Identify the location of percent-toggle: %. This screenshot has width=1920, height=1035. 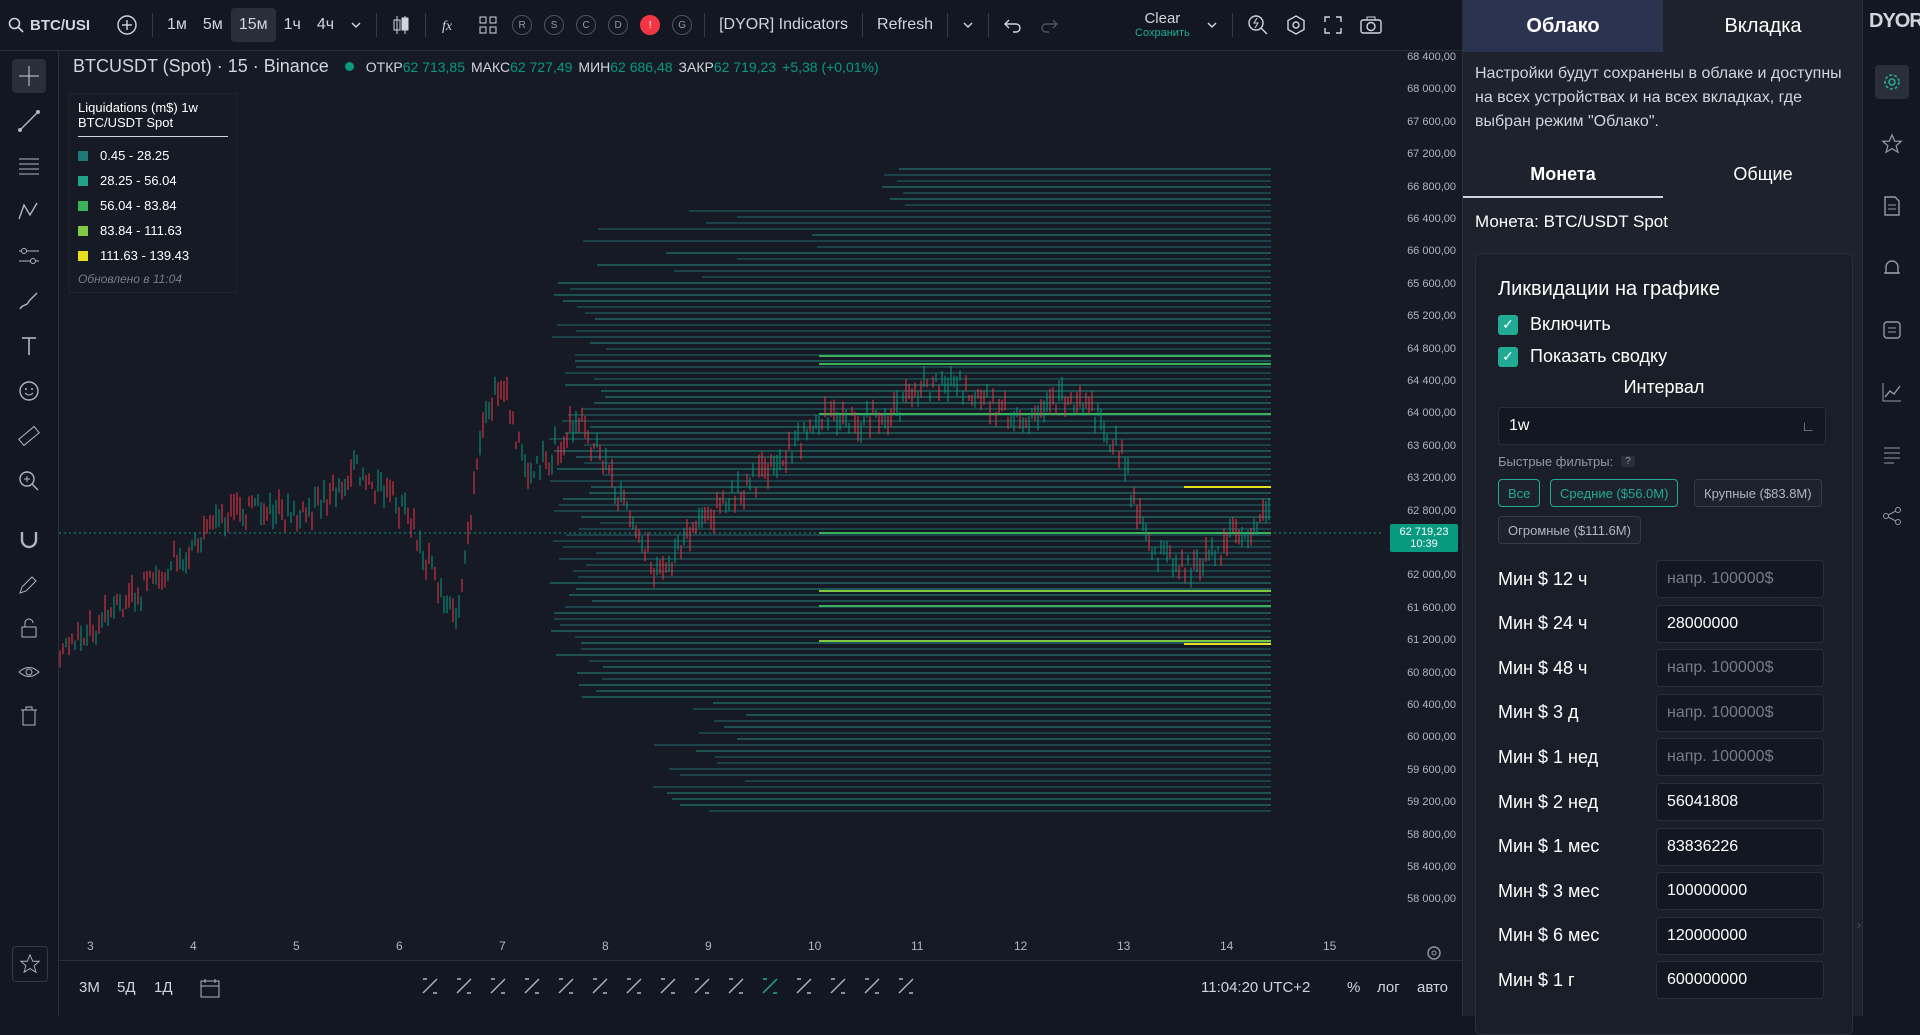
(1353, 987).